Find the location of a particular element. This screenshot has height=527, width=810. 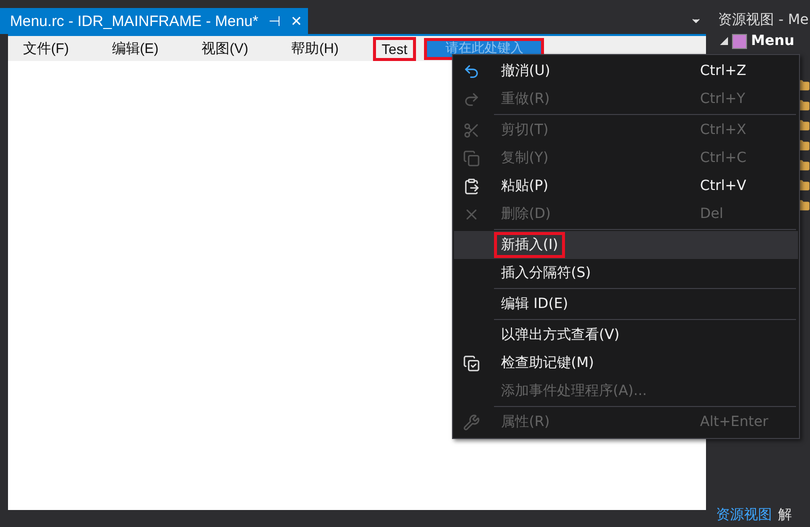

menu-bar-item: 视图(V) is located at coordinates (225, 49).